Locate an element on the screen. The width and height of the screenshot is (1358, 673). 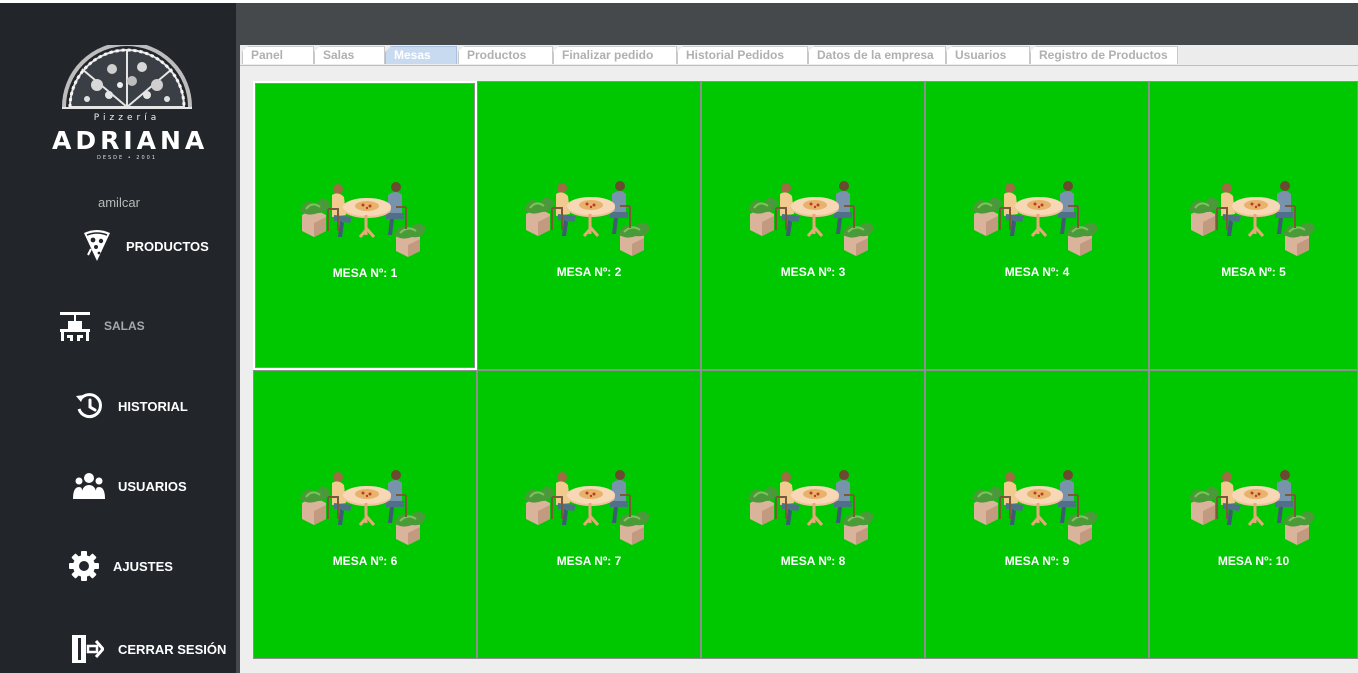
mesa-card: MESA Nº: 4 is located at coordinates (1037, 225).